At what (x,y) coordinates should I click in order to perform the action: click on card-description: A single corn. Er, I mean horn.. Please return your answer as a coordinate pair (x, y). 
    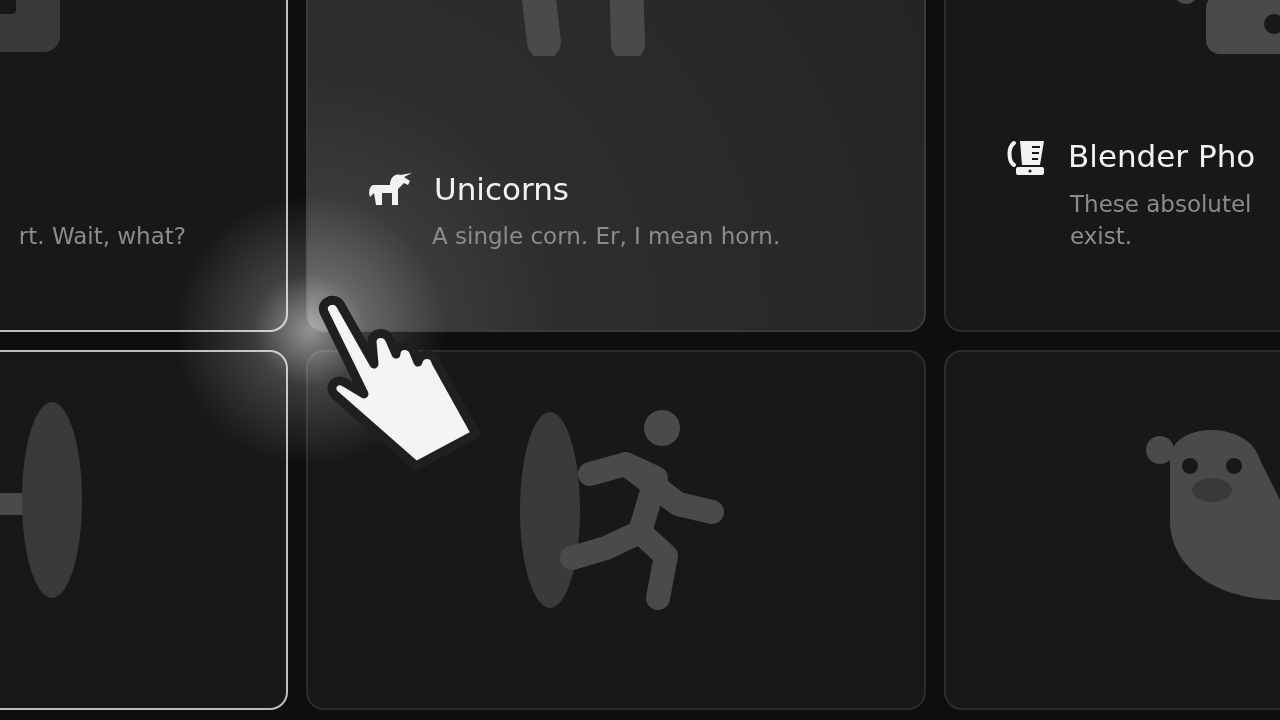
    Looking at the image, I should click on (606, 236).